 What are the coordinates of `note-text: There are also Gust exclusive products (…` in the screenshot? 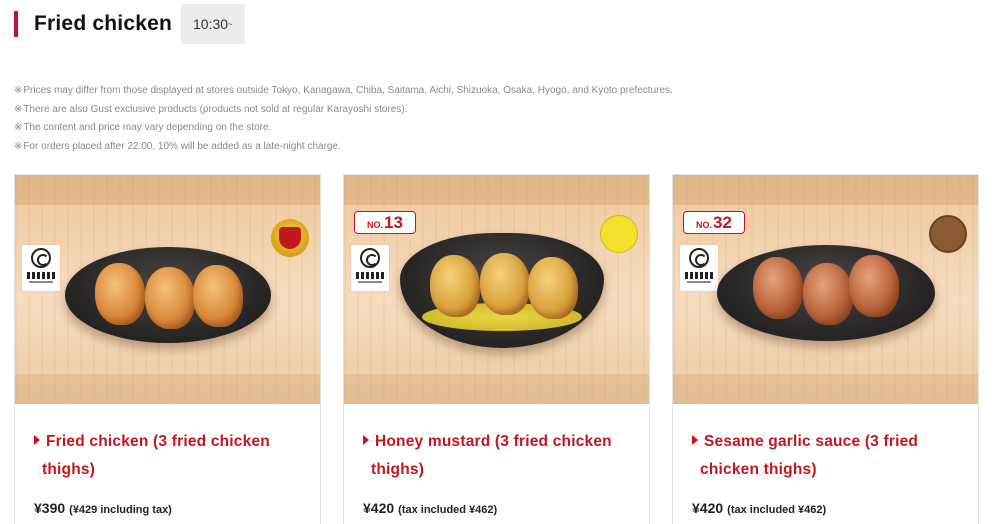 It's located at (215, 109).